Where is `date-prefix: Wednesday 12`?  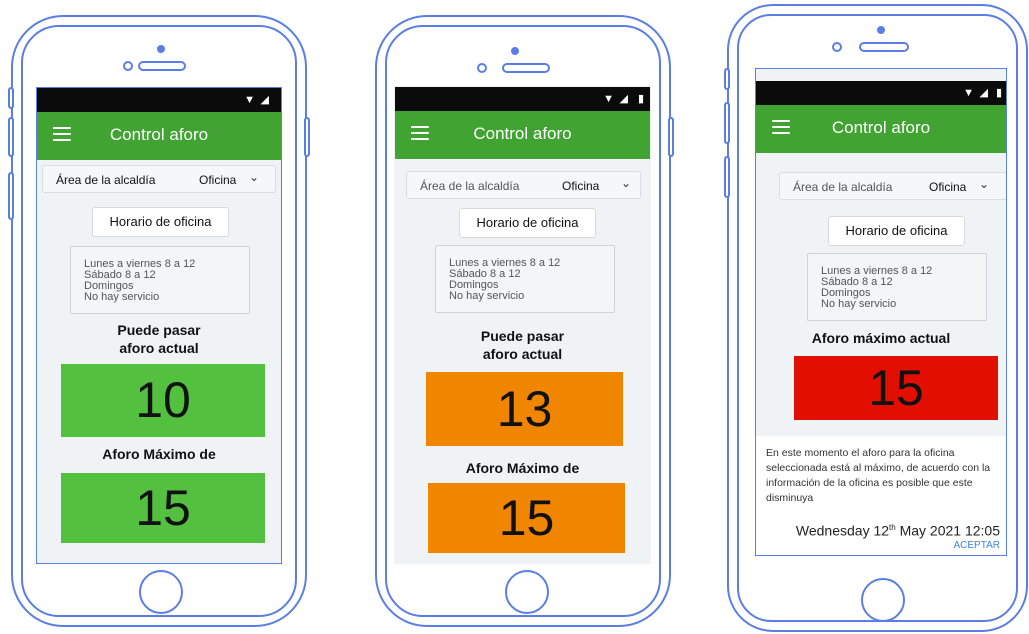 date-prefix: Wednesday 12 is located at coordinates (842, 530).